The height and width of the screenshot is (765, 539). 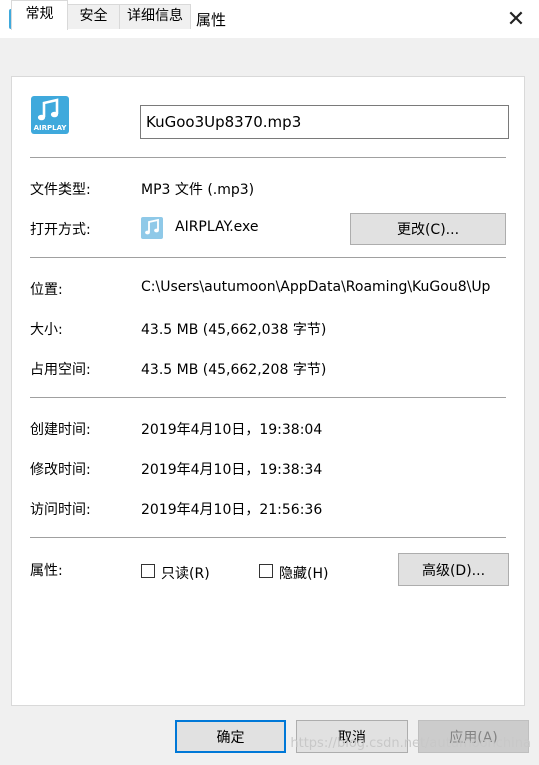 I want to click on close-icon: ✕, so click(x=516, y=19).